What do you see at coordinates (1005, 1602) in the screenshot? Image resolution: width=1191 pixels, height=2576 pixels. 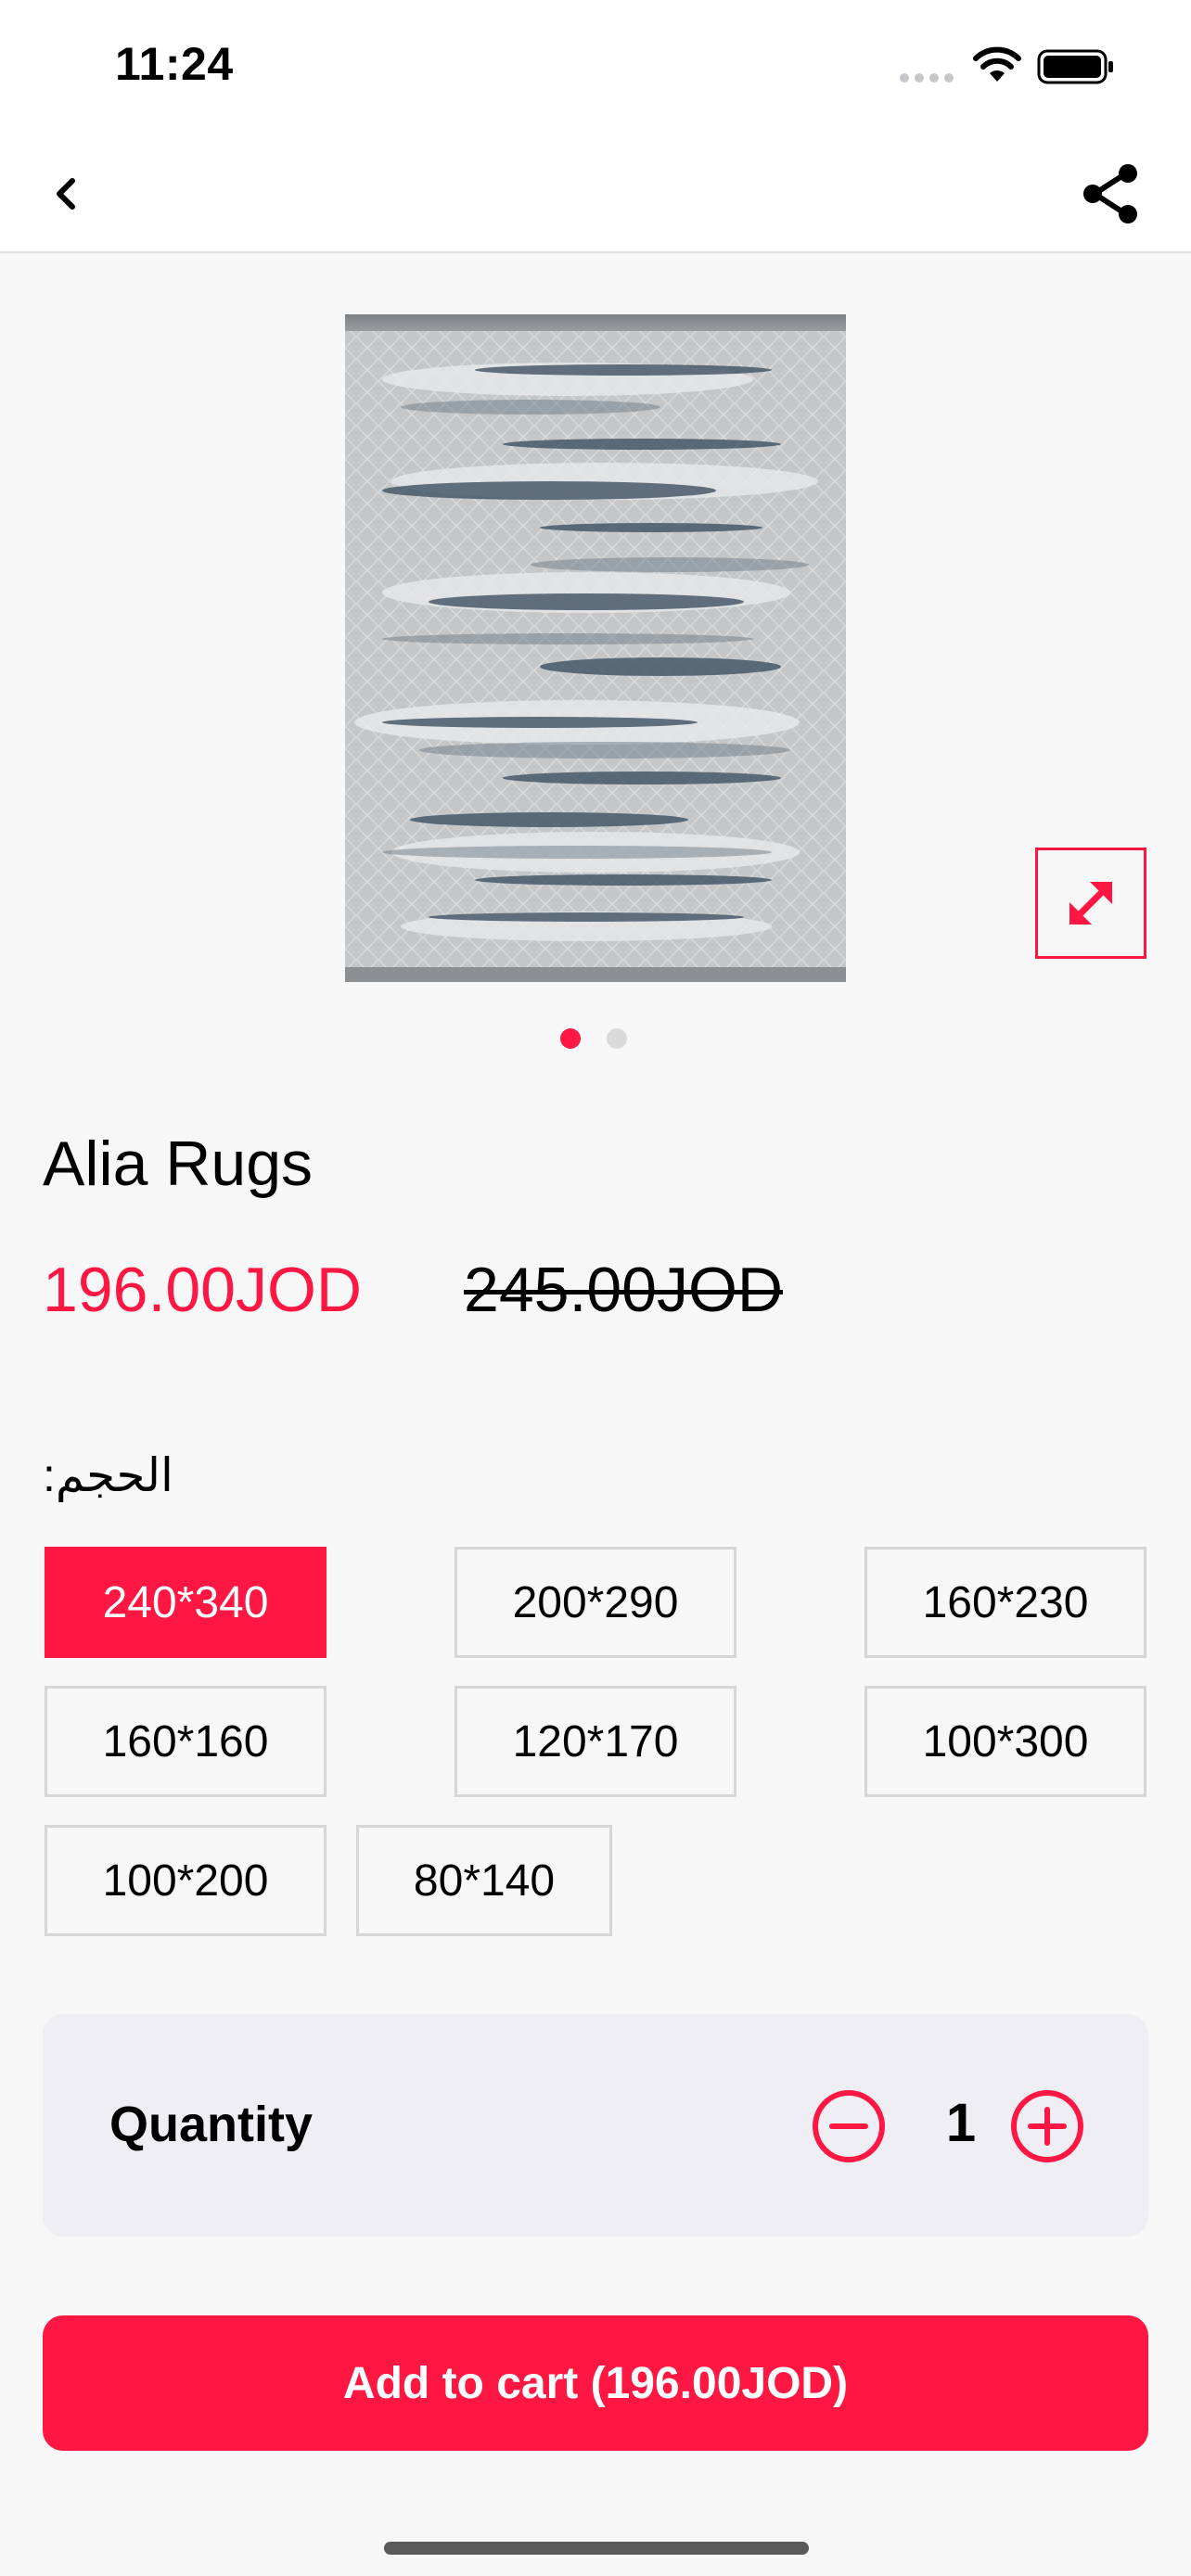 I see `size-option: 160*230` at bounding box center [1005, 1602].